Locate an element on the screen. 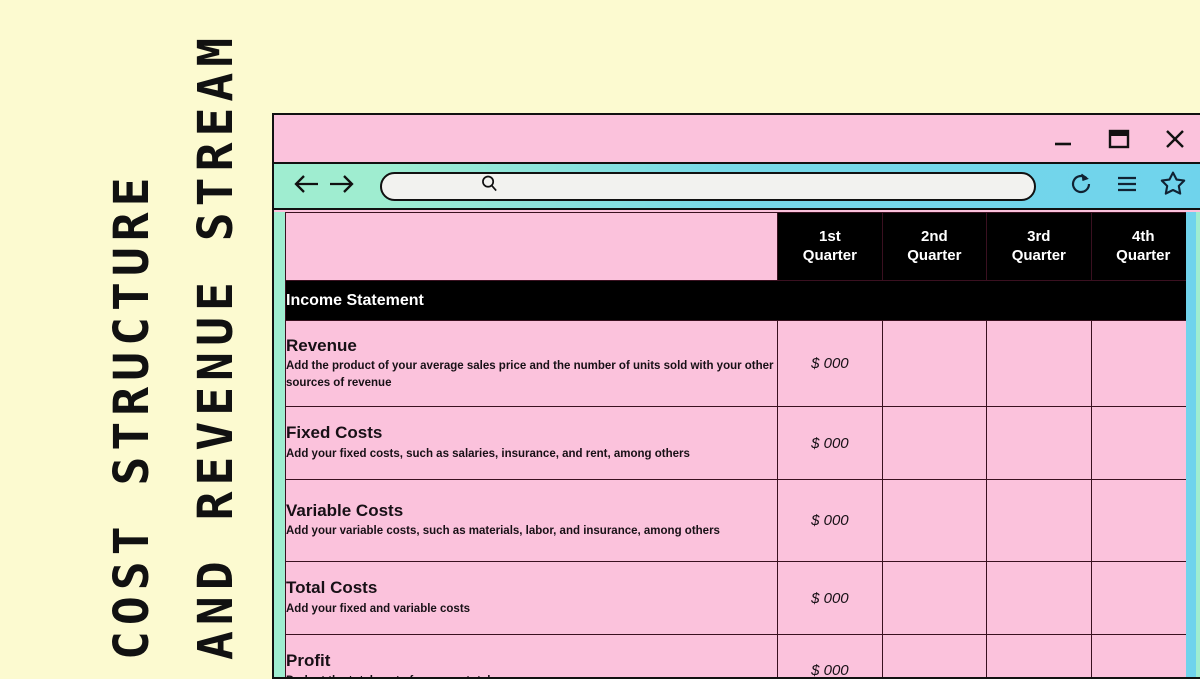 This screenshot has height=679, width=1200. table-corner-cell is located at coordinates (532, 246).